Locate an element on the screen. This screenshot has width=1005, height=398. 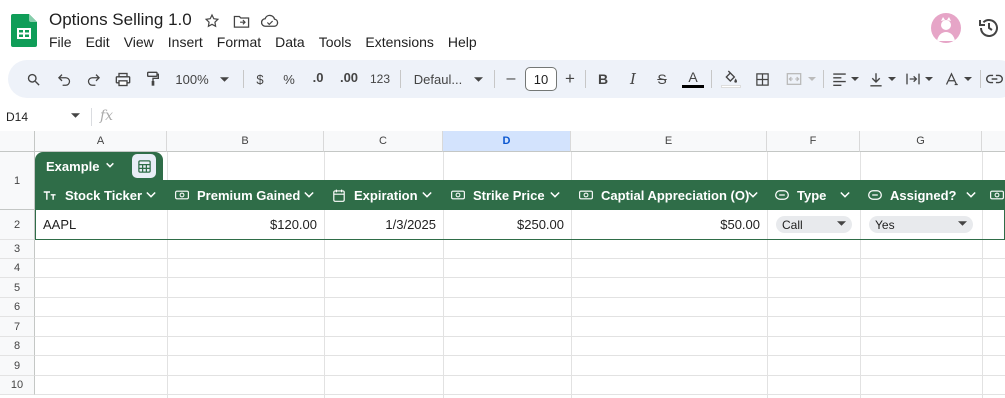
name-box-caret-icon is located at coordinates (75, 115).